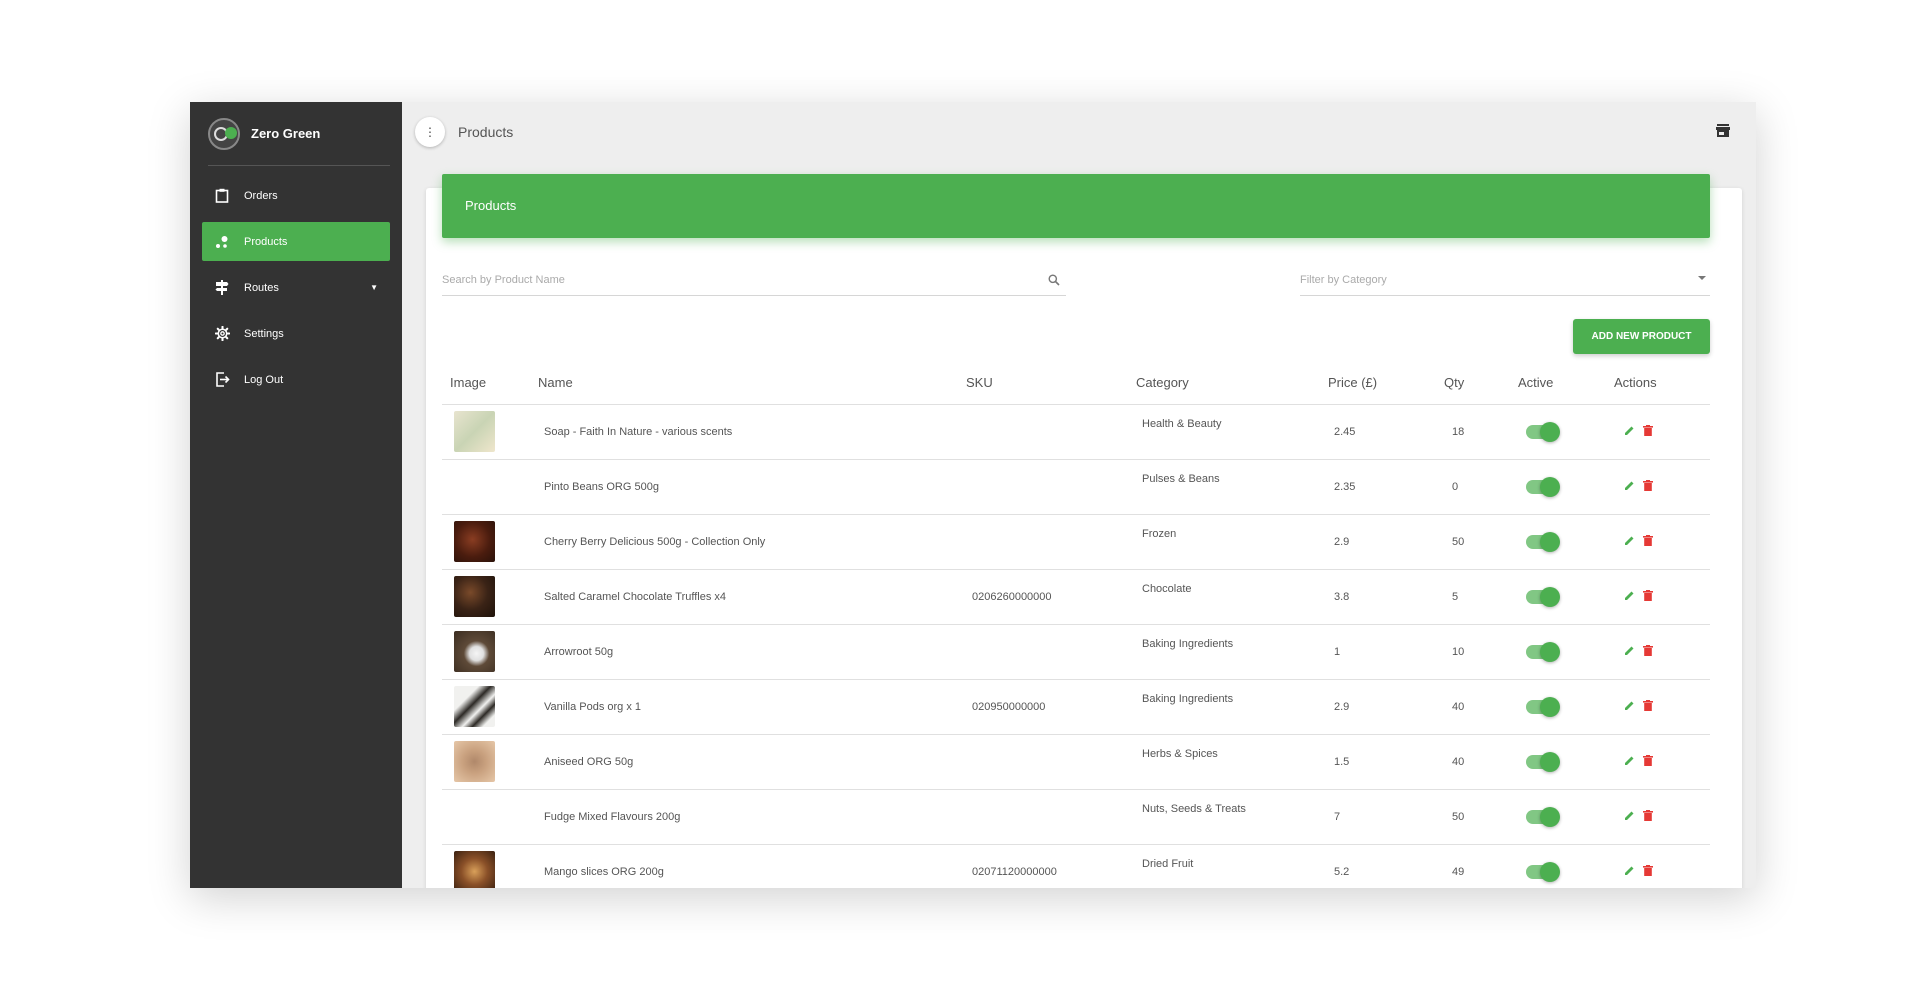 The width and height of the screenshot is (1920, 984). Describe the element at coordinates (1232, 487) in the screenshot. I see `product-category: Pulses & Beans` at that location.